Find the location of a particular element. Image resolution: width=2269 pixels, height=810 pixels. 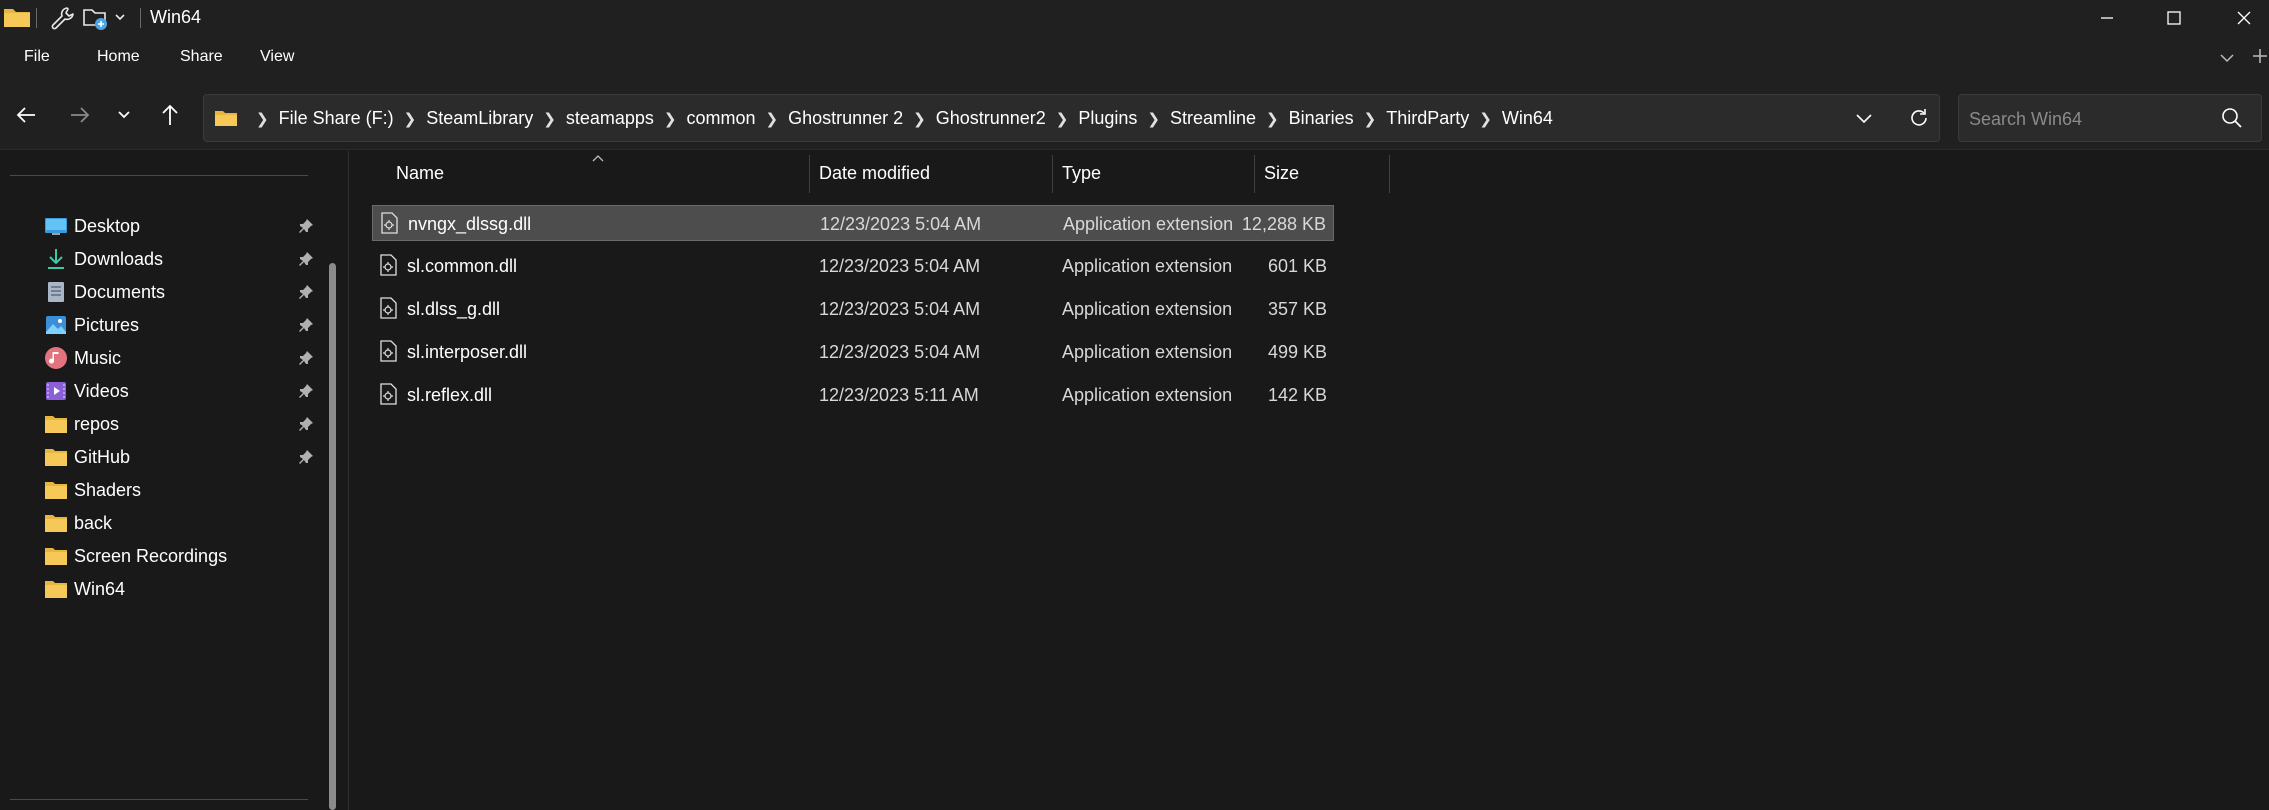

column-header-size: Size is located at coordinates (1281, 173).